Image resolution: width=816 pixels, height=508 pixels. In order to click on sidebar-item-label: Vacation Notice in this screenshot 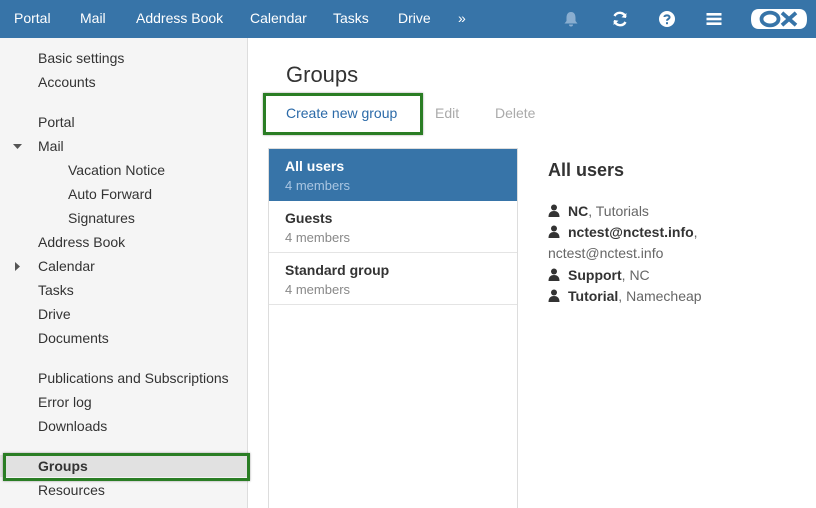, I will do `click(117, 170)`.